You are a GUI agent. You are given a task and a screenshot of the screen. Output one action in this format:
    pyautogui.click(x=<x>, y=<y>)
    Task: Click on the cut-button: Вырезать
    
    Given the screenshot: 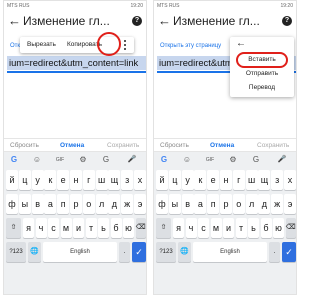 What is the action you would take?
    pyautogui.click(x=41, y=44)
    